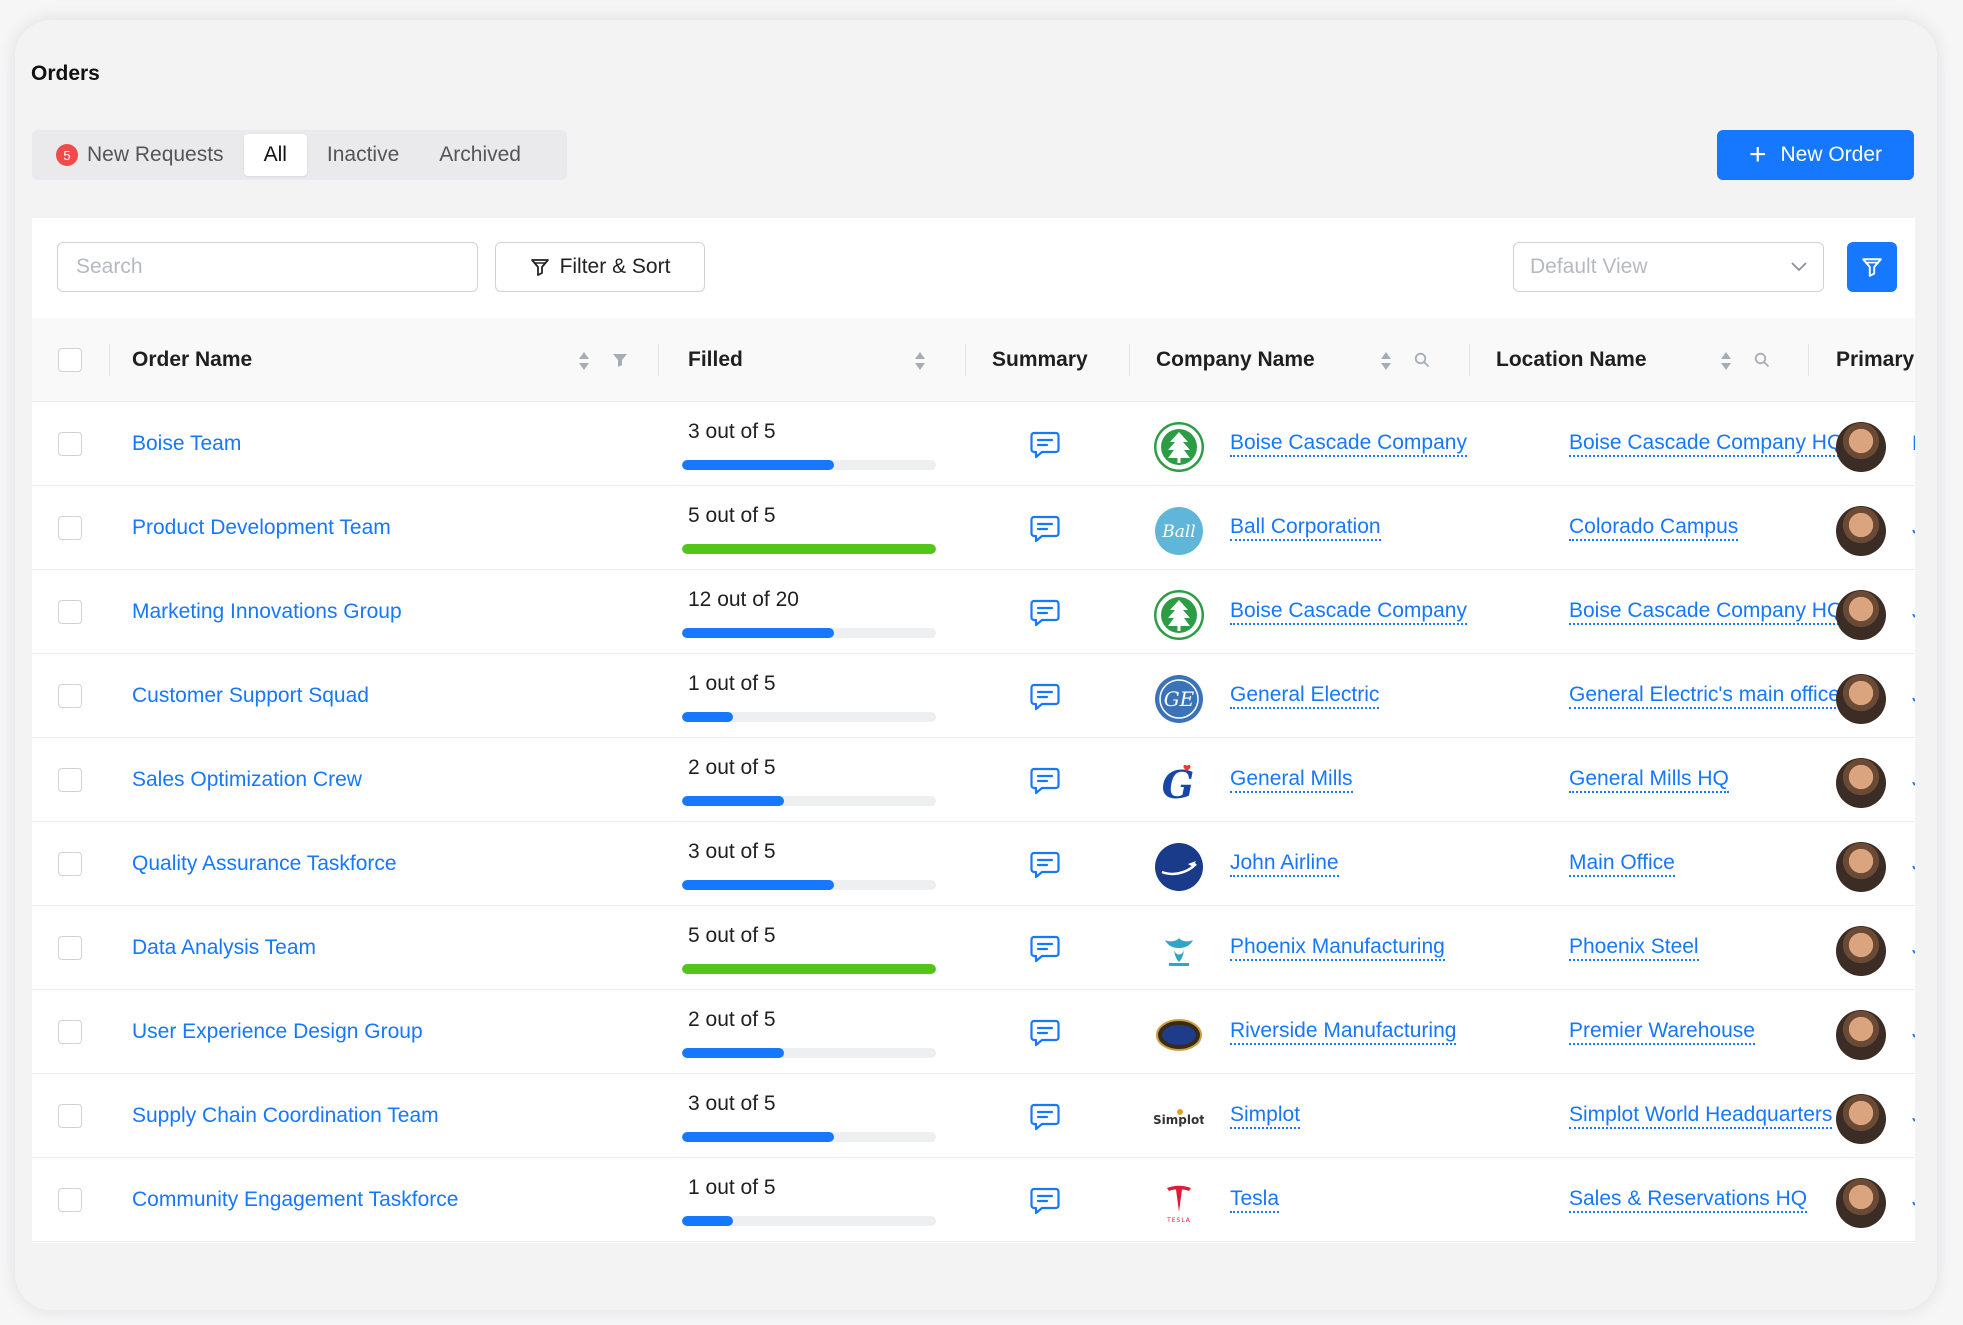  I want to click on location-link: Sales & Reservations HQ, so click(1725, 1200).